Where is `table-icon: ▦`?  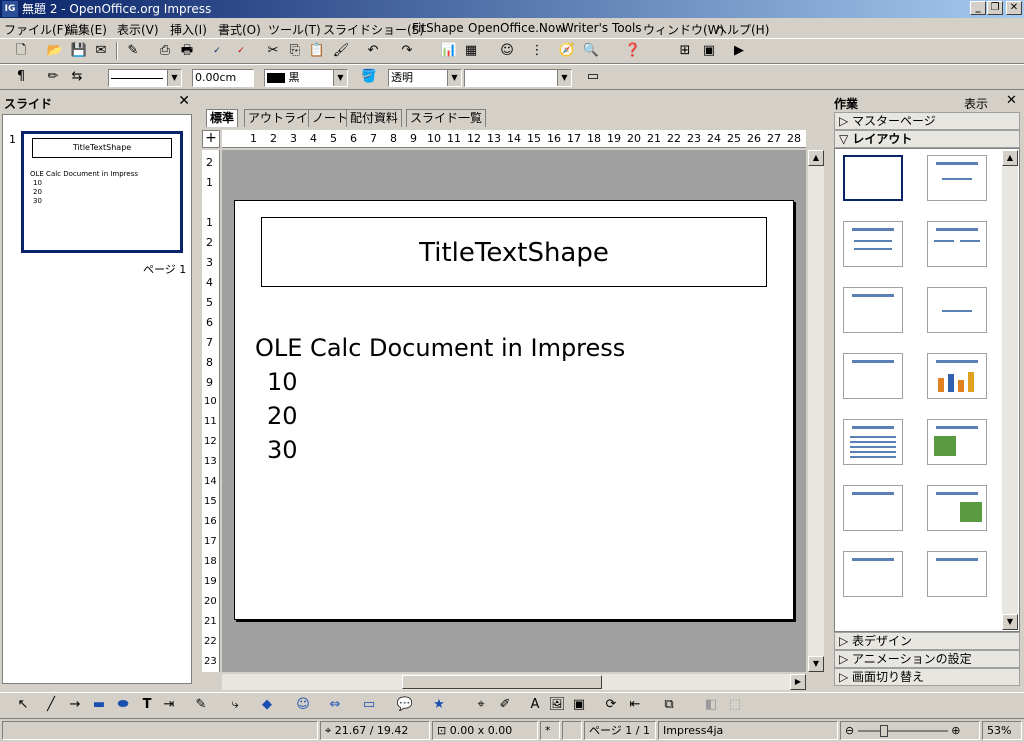 table-icon: ▦ is located at coordinates (471, 51).